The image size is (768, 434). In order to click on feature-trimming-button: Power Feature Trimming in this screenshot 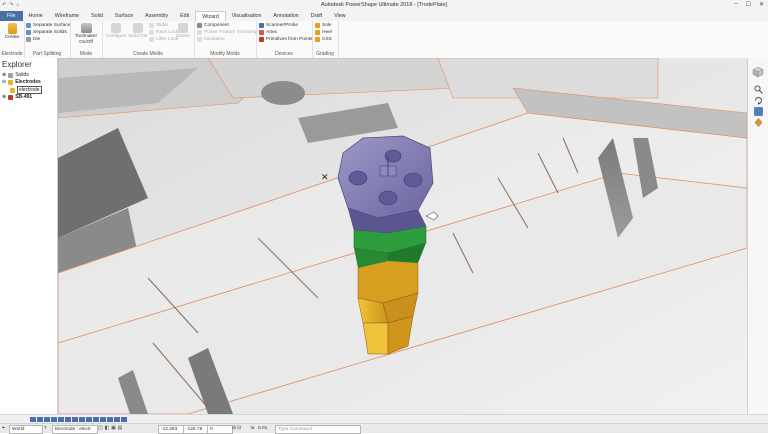, I will do `click(227, 32)`.